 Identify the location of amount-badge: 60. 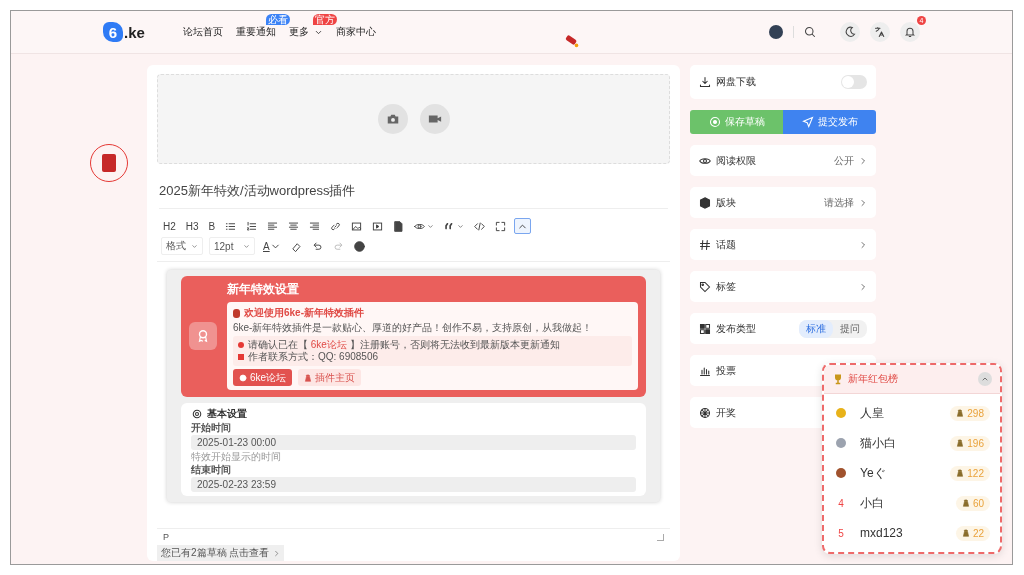
(972, 503).